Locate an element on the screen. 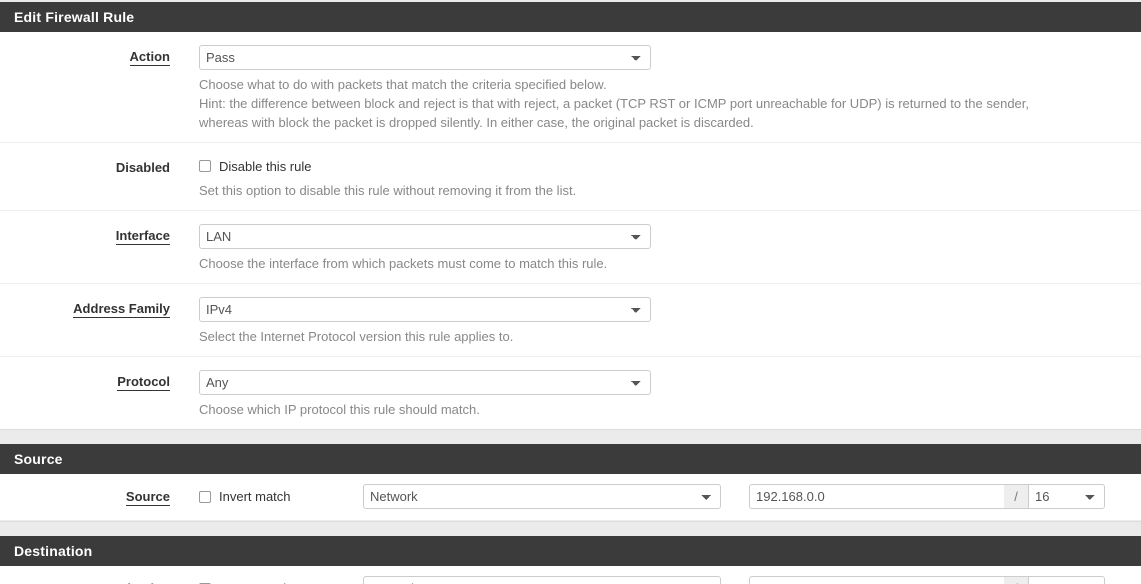  action-label-cell: Action is located at coordinates (85, 55).